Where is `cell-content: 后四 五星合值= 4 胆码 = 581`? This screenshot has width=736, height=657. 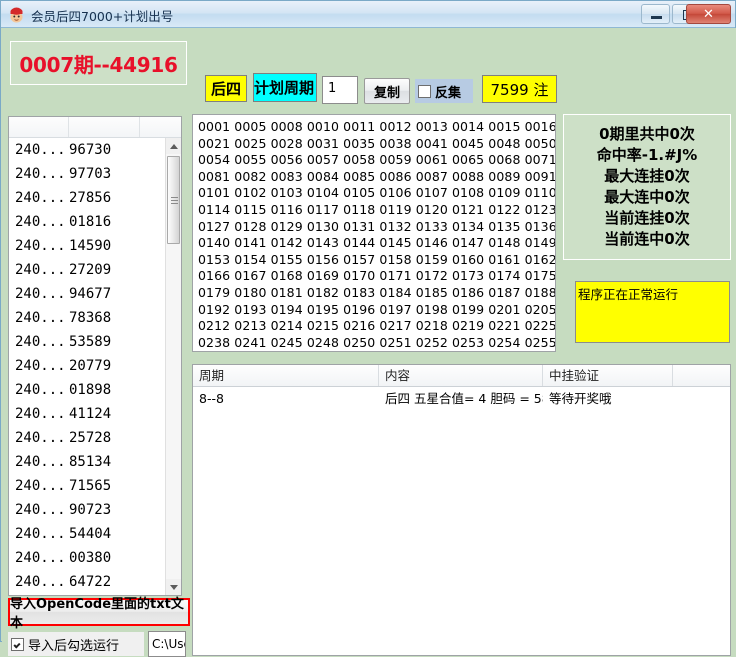 cell-content: 后四 五星合值= 4 胆码 = 581 is located at coordinates (464, 398).